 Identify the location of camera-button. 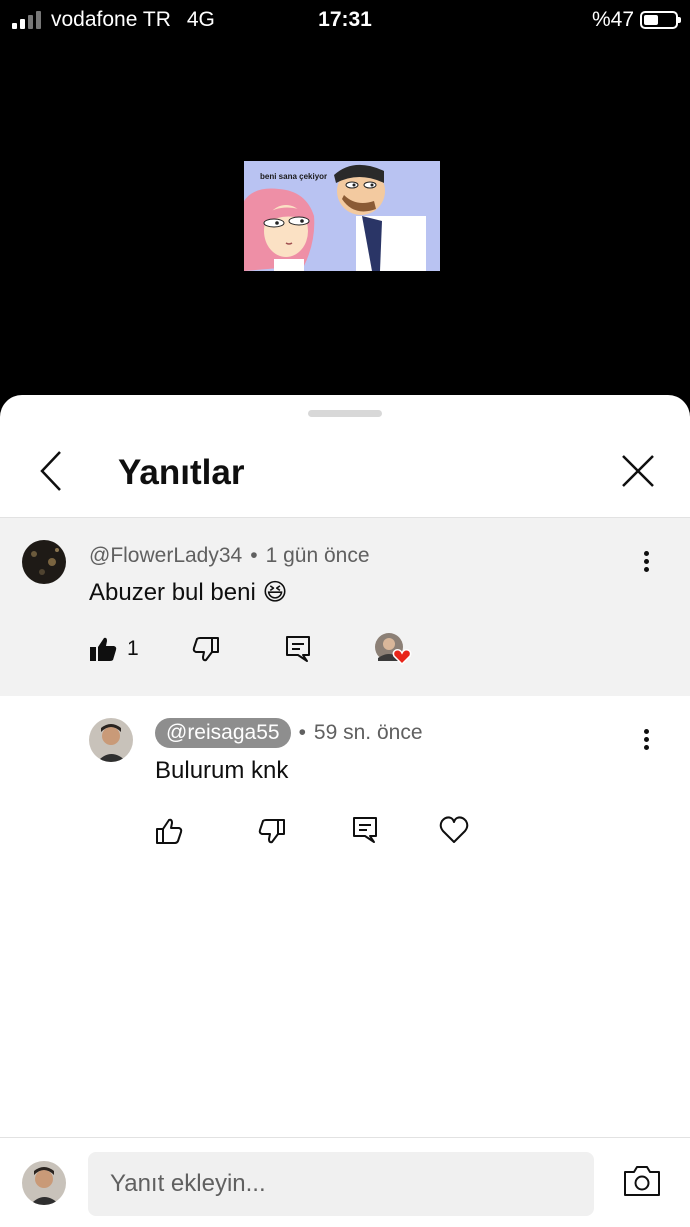
(642, 1182).